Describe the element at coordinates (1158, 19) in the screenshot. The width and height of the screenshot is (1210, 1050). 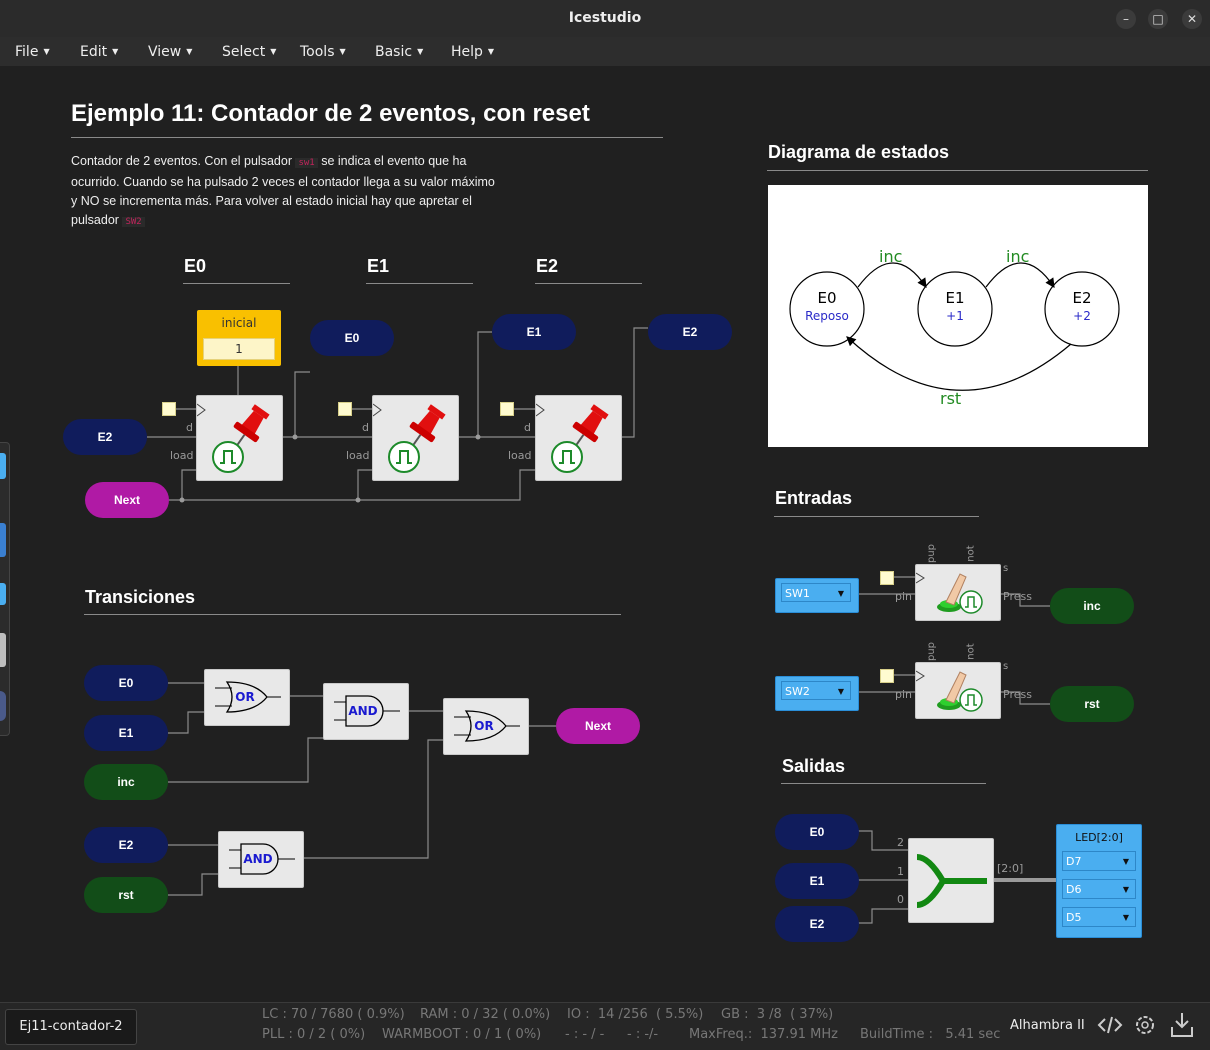
I see `maximize-button: □` at that location.